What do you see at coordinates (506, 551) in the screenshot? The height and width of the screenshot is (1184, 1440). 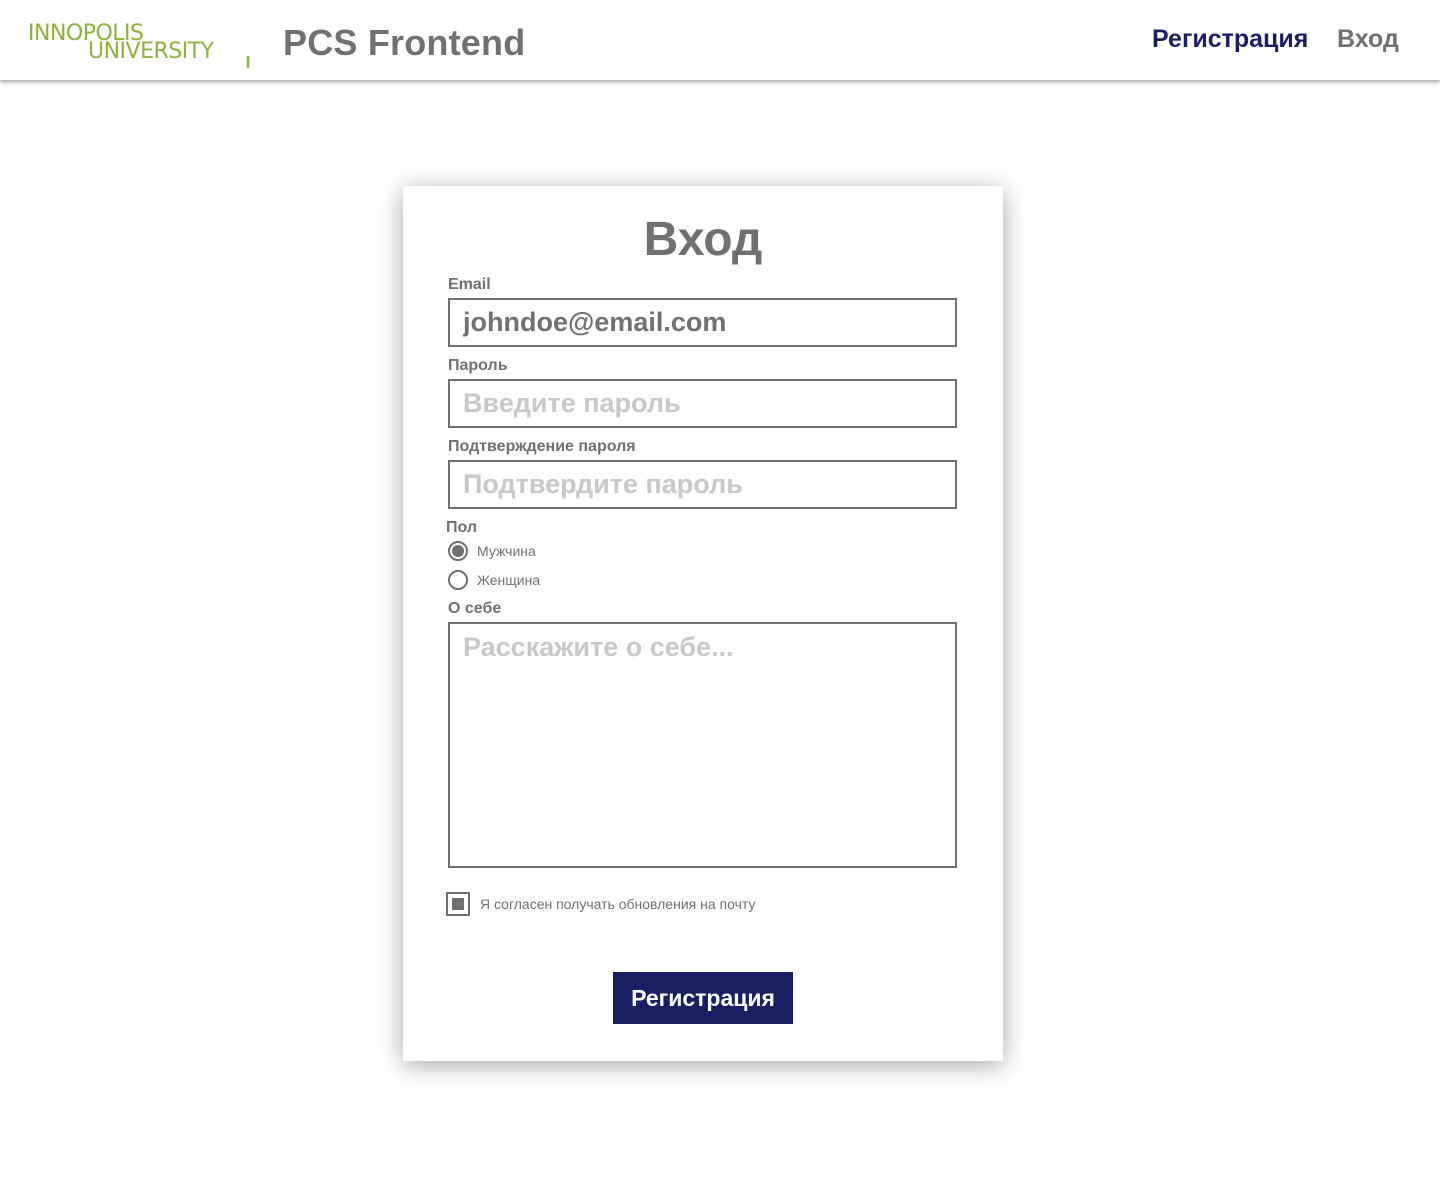 I see `gender-option-label: Мужчина` at bounding box center [506, 551].